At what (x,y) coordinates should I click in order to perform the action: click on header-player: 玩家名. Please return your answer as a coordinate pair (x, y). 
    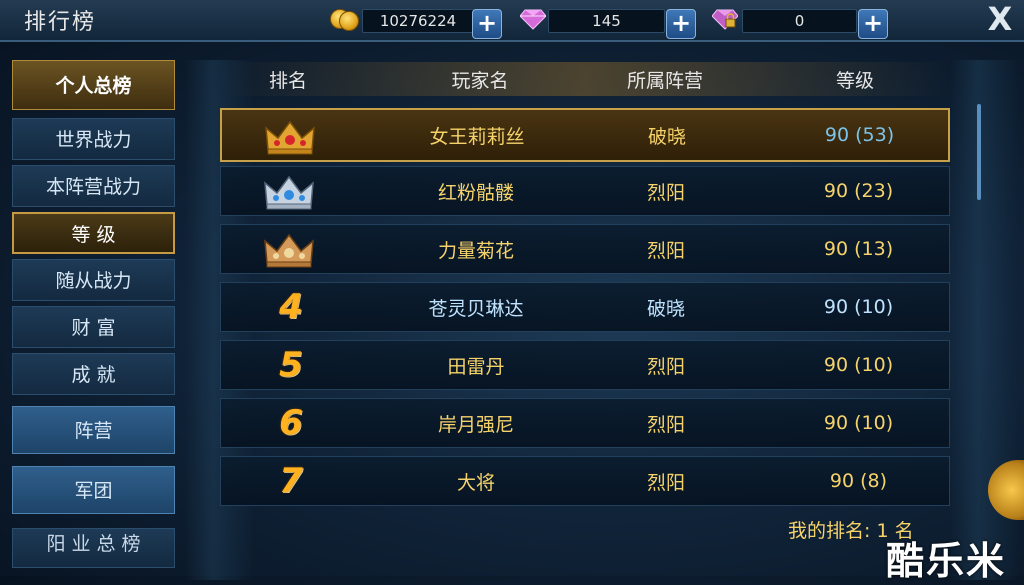
    Looking at the image, I should click on (480, 81).